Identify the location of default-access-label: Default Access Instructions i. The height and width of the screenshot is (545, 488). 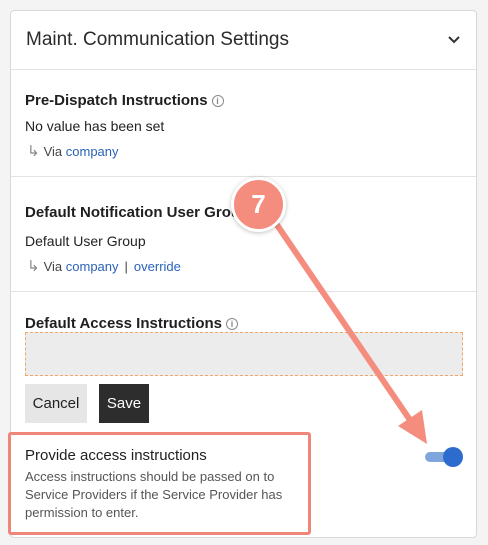
(131, 323).